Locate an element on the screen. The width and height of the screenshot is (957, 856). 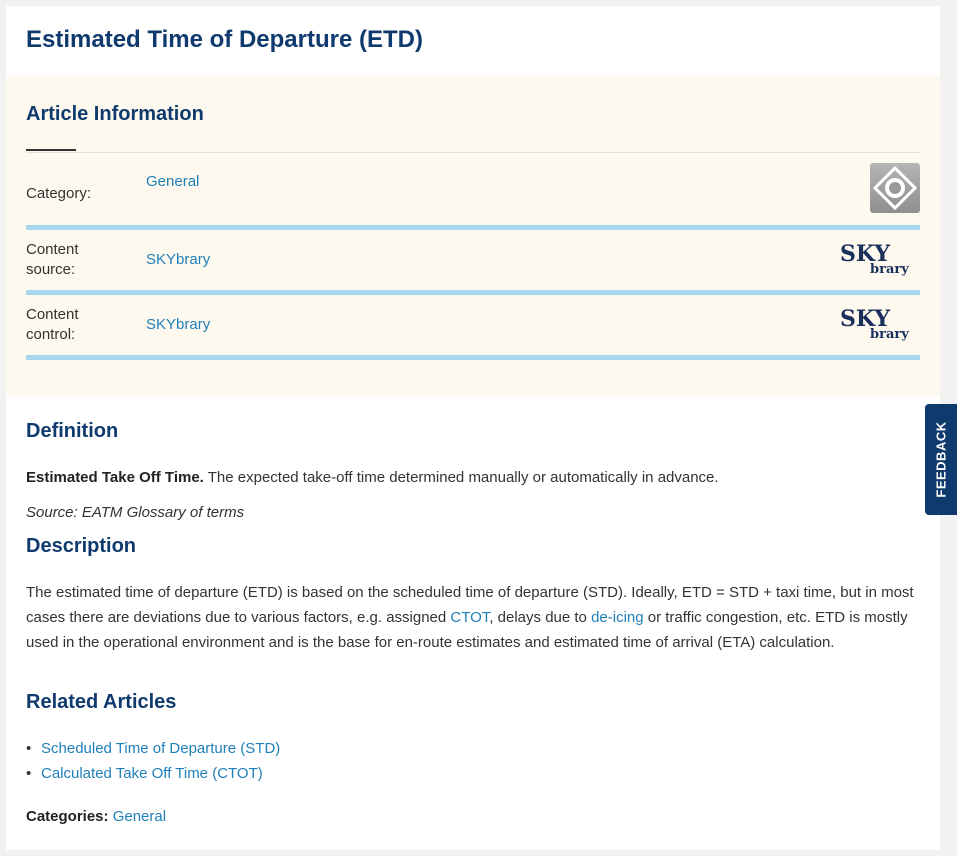
categories-label: Categories: is located at coordinates (67, 816).